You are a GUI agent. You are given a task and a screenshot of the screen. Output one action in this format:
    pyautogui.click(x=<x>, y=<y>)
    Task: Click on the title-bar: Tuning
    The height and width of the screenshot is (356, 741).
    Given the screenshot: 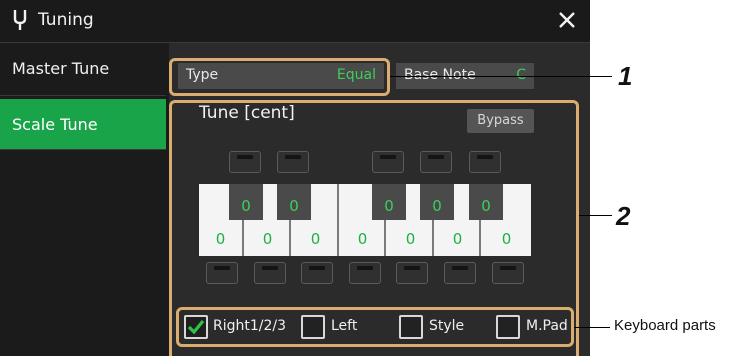 What is the action you would take?
    pyautogui.click(x=295, y=21)
    